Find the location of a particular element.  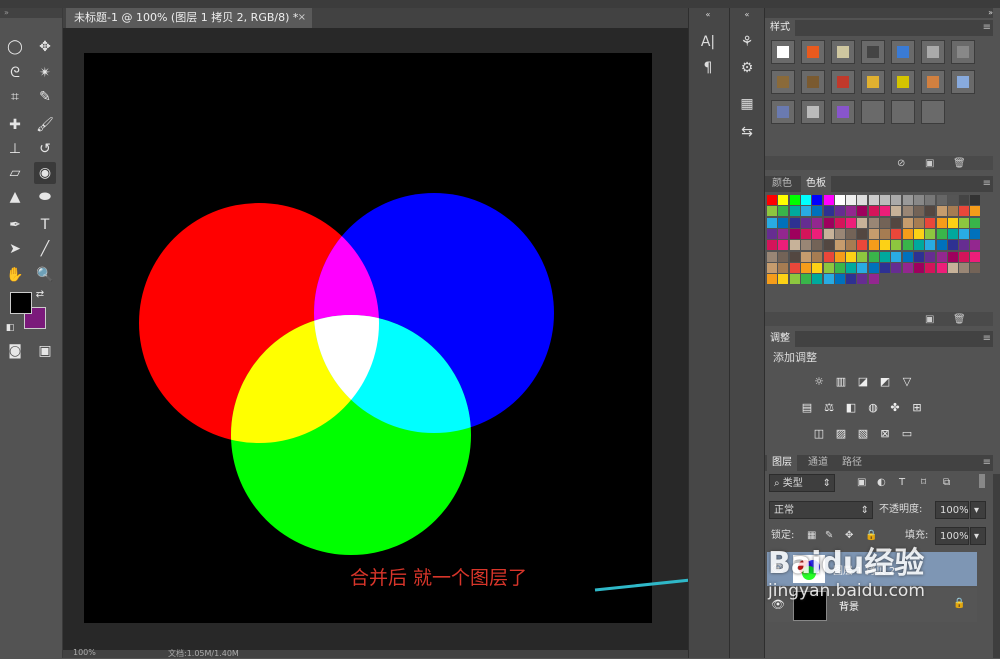

status-zoom: 100% is located at coordinates (84, 652).